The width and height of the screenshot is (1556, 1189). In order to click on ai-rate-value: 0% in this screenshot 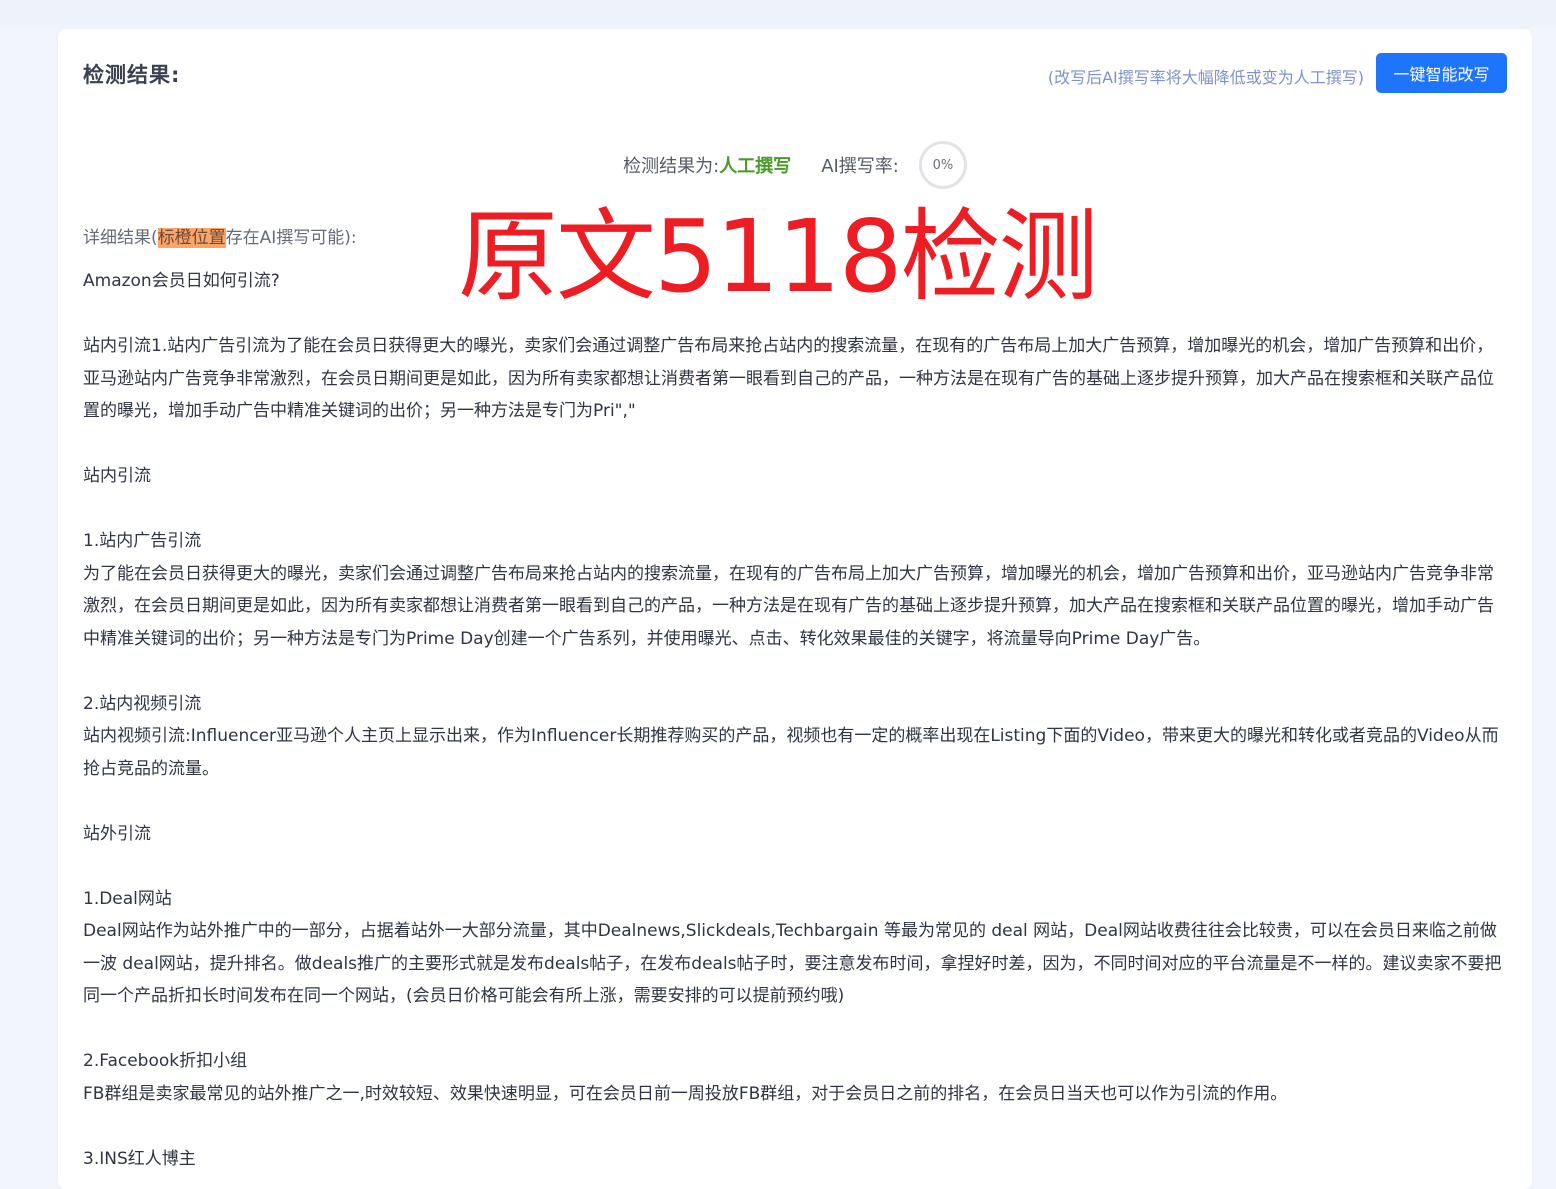, I will do `click(943, 165)`.